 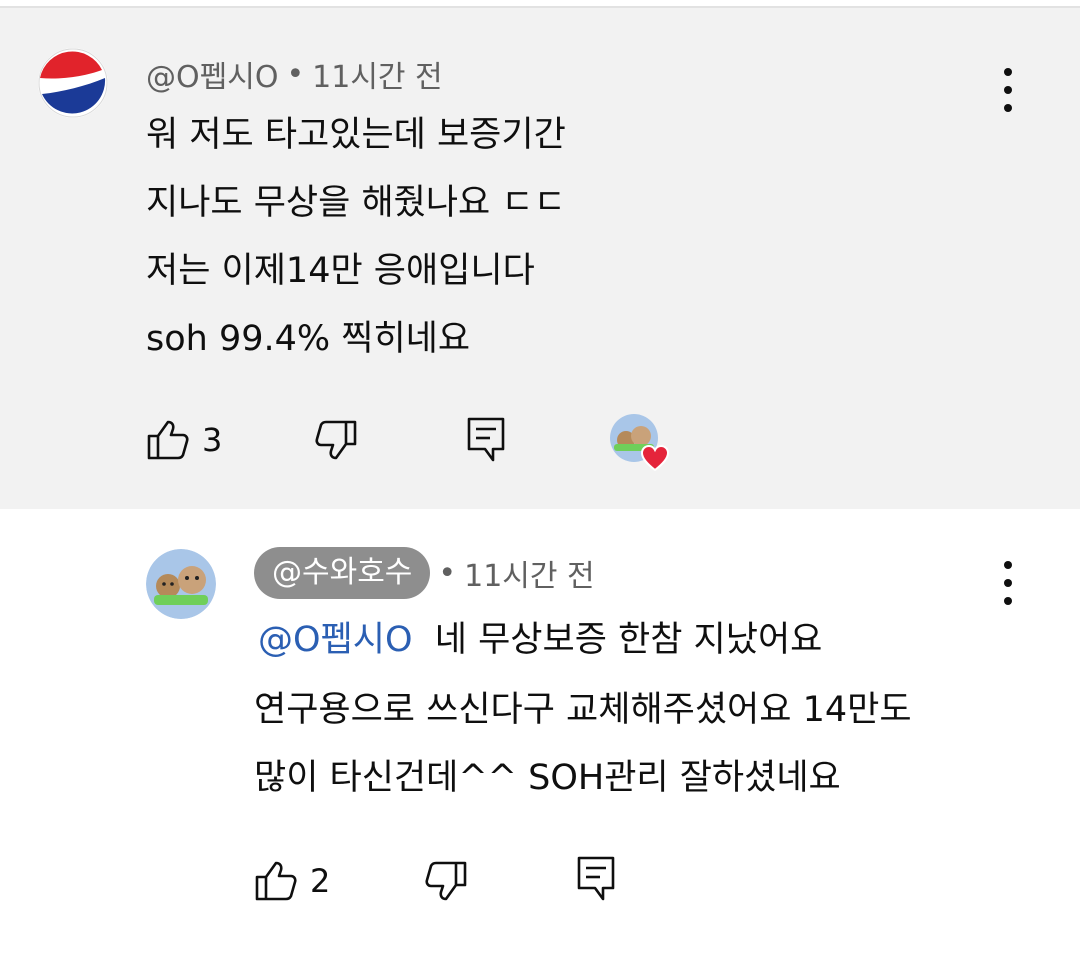 I want to click on comment-text: 네 무상보증 한참 지났어요, so click(x=628, y=640).